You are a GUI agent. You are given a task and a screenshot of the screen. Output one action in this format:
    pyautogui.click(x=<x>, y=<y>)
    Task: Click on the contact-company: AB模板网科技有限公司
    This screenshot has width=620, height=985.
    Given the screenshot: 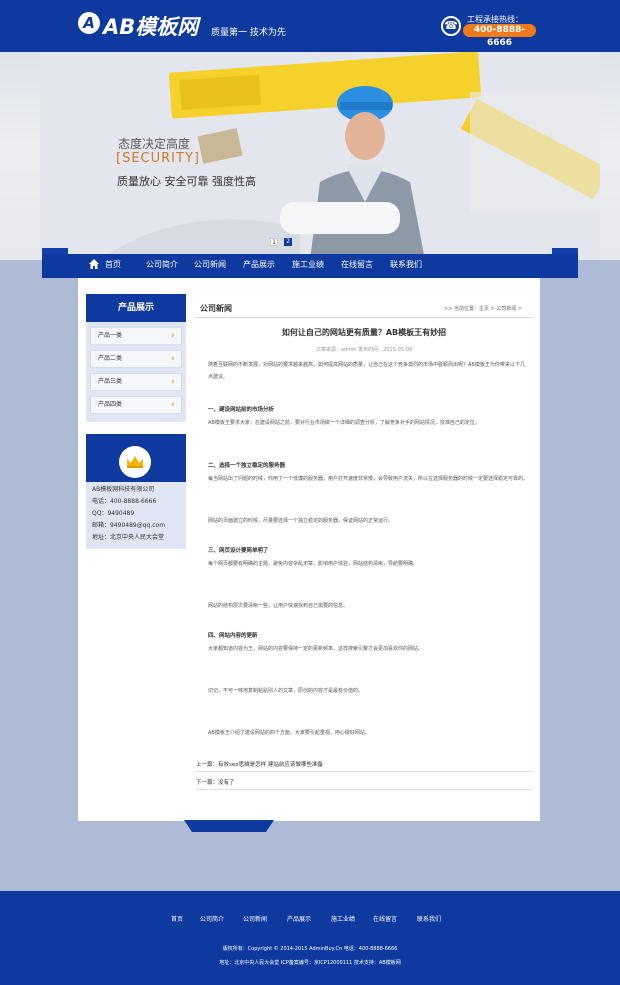 What is the action you would take?
    pyautogui.click(x=123, y=489)
    